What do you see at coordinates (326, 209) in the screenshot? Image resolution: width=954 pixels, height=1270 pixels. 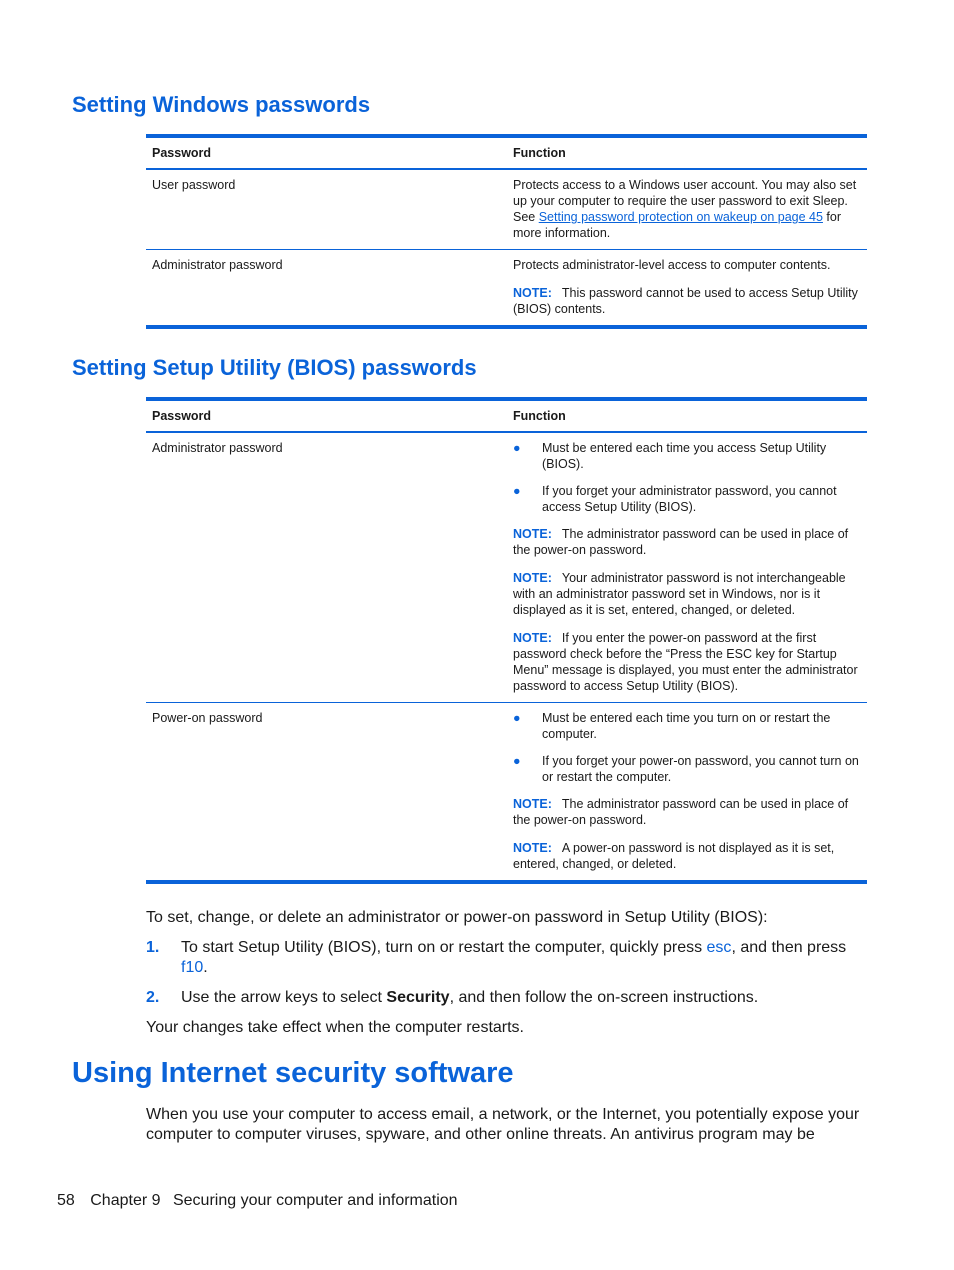 I see `password-cell: User password` at bounding box center [326, 209].